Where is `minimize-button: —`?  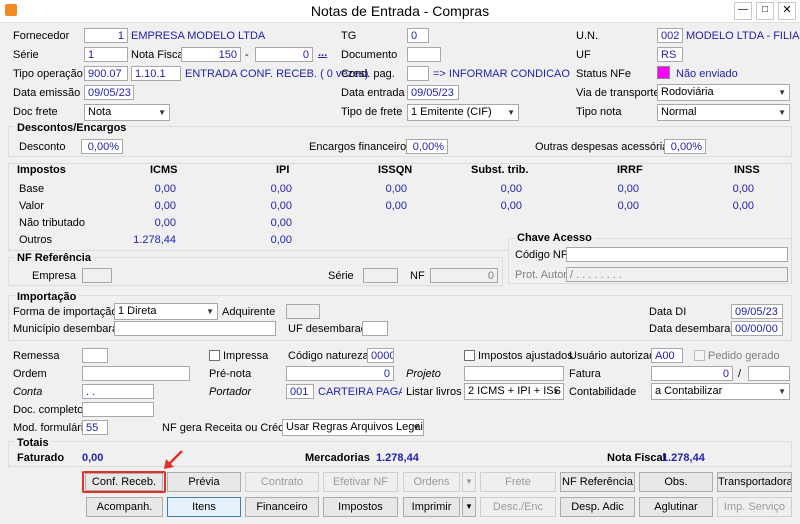 minimize-button: — is located at coordinates (743, 11).